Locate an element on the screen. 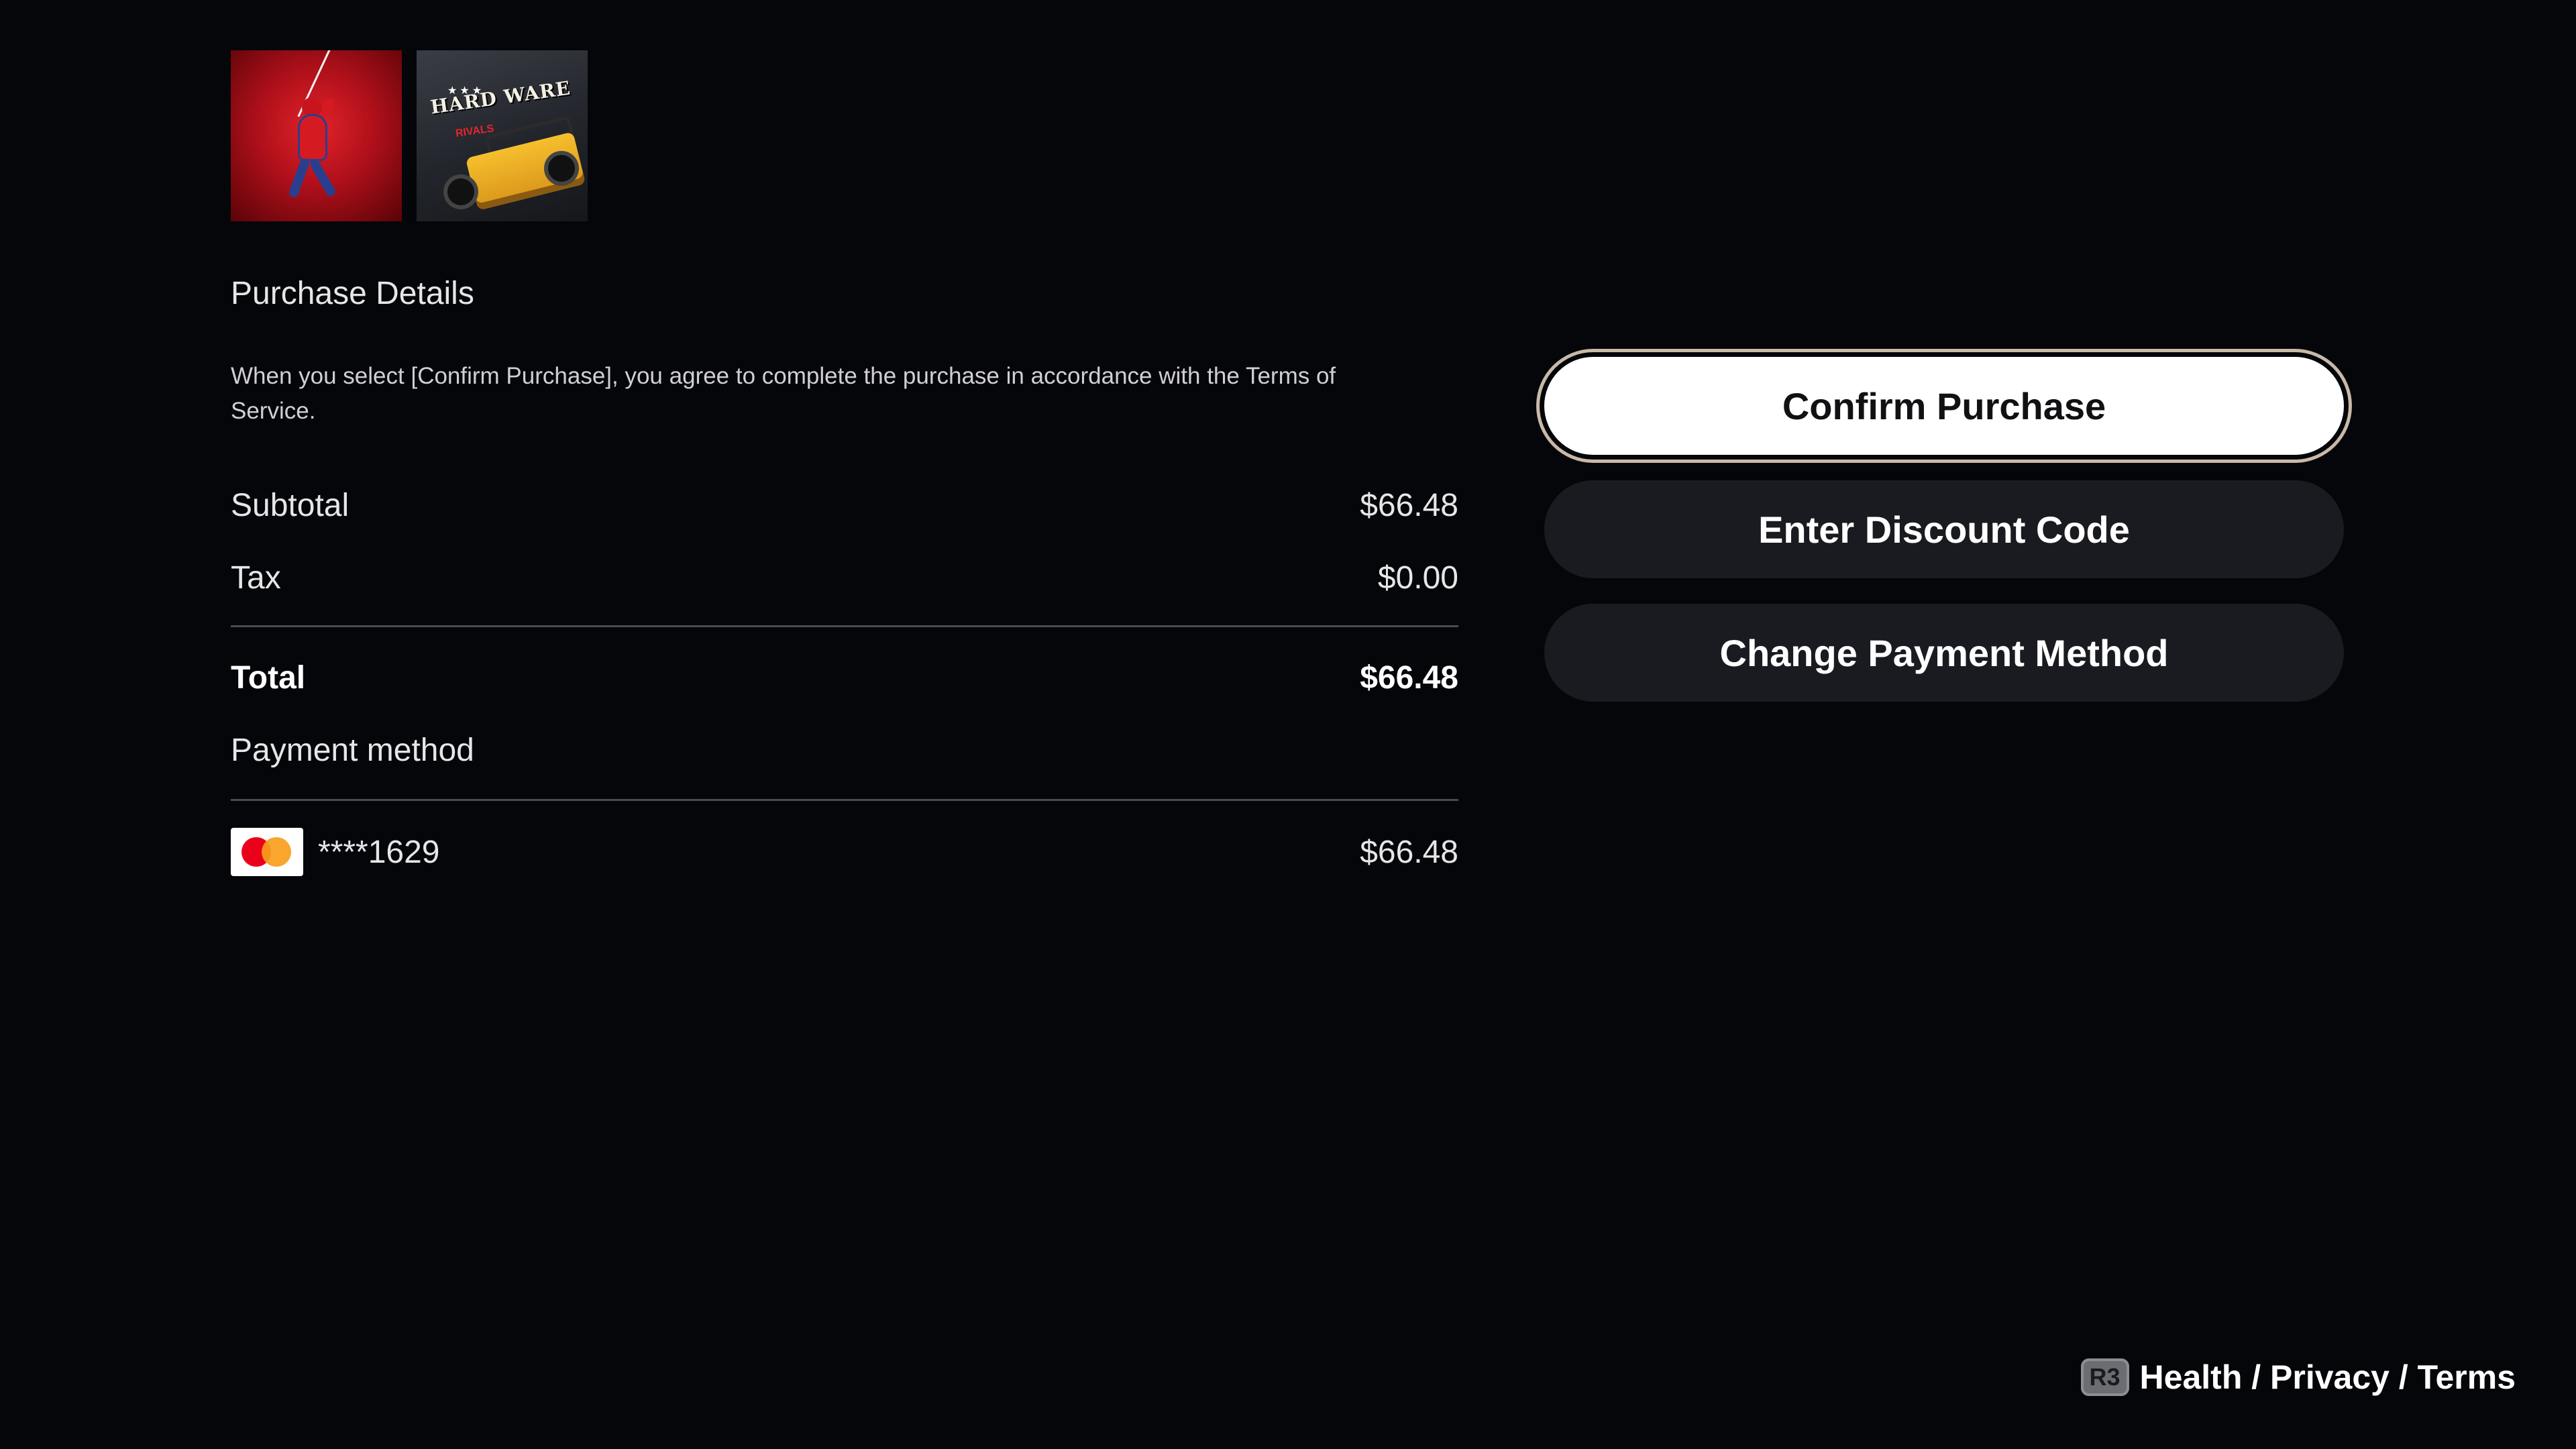 The width and height of the screenshot is (2576, 1449). r3-button-icon: R3 is located at coordinates (2104, 1377).